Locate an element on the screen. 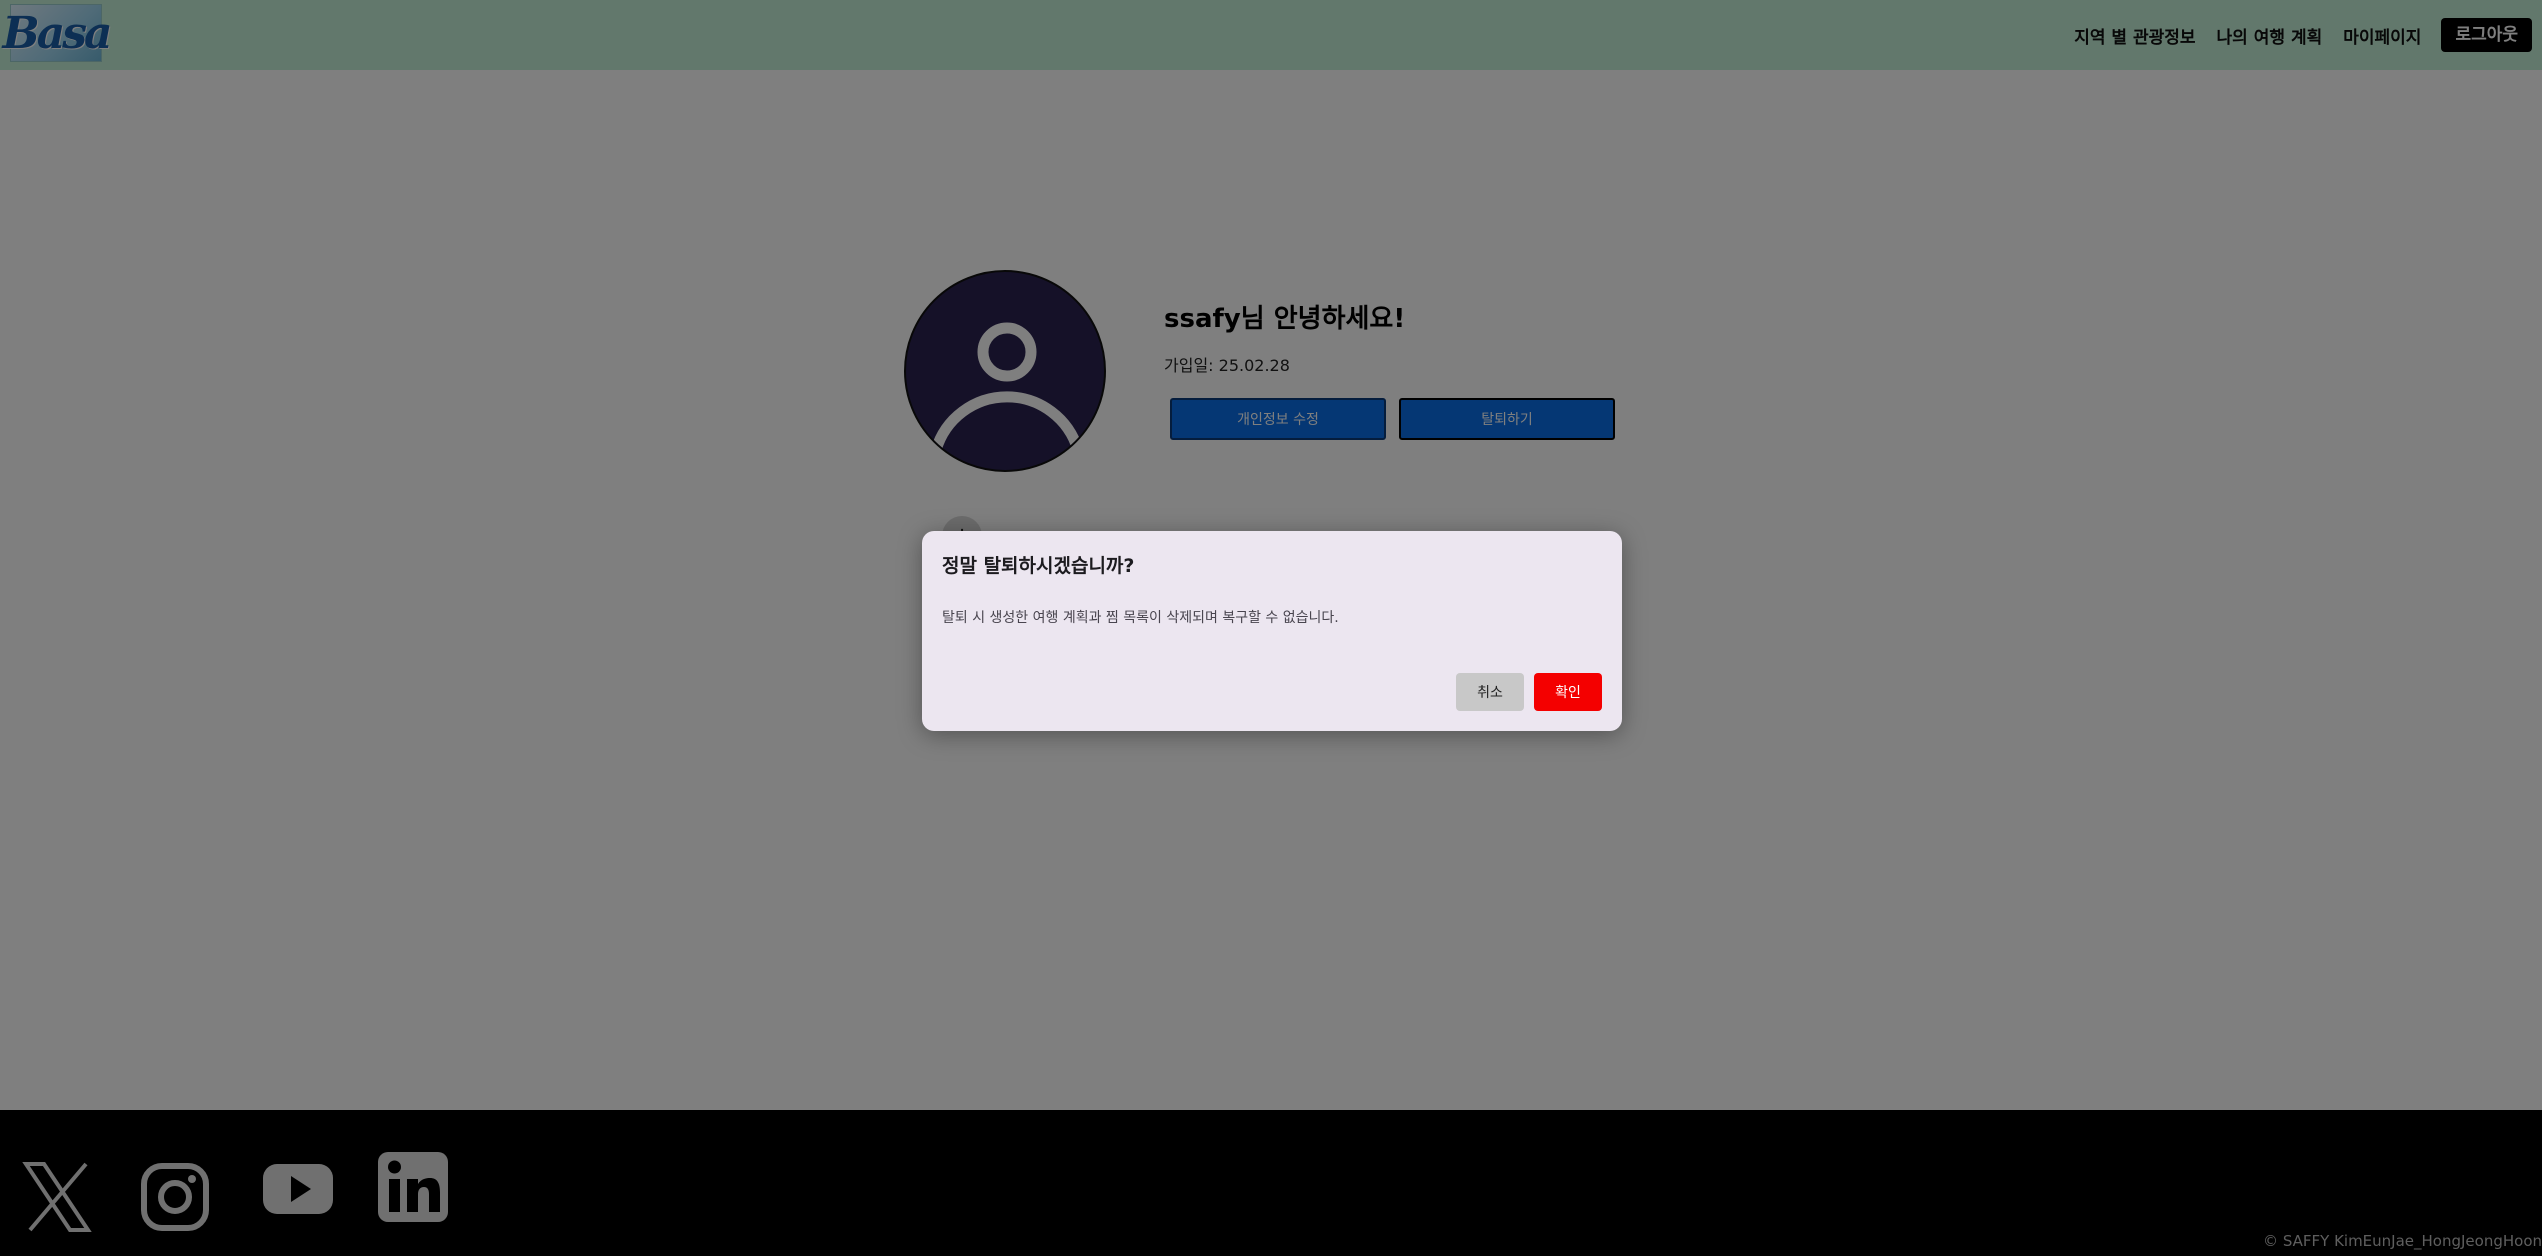 The image size is (2542, 1256). cancel-button: 취소 is located at coordinates (1490, 692).